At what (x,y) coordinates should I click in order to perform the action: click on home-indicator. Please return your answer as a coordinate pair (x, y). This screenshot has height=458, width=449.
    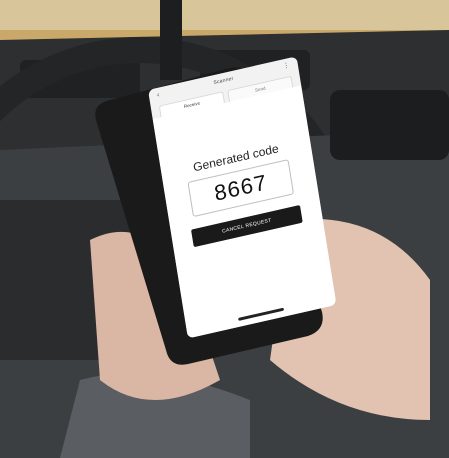
    Looking at the image, I should click on (261, 314).